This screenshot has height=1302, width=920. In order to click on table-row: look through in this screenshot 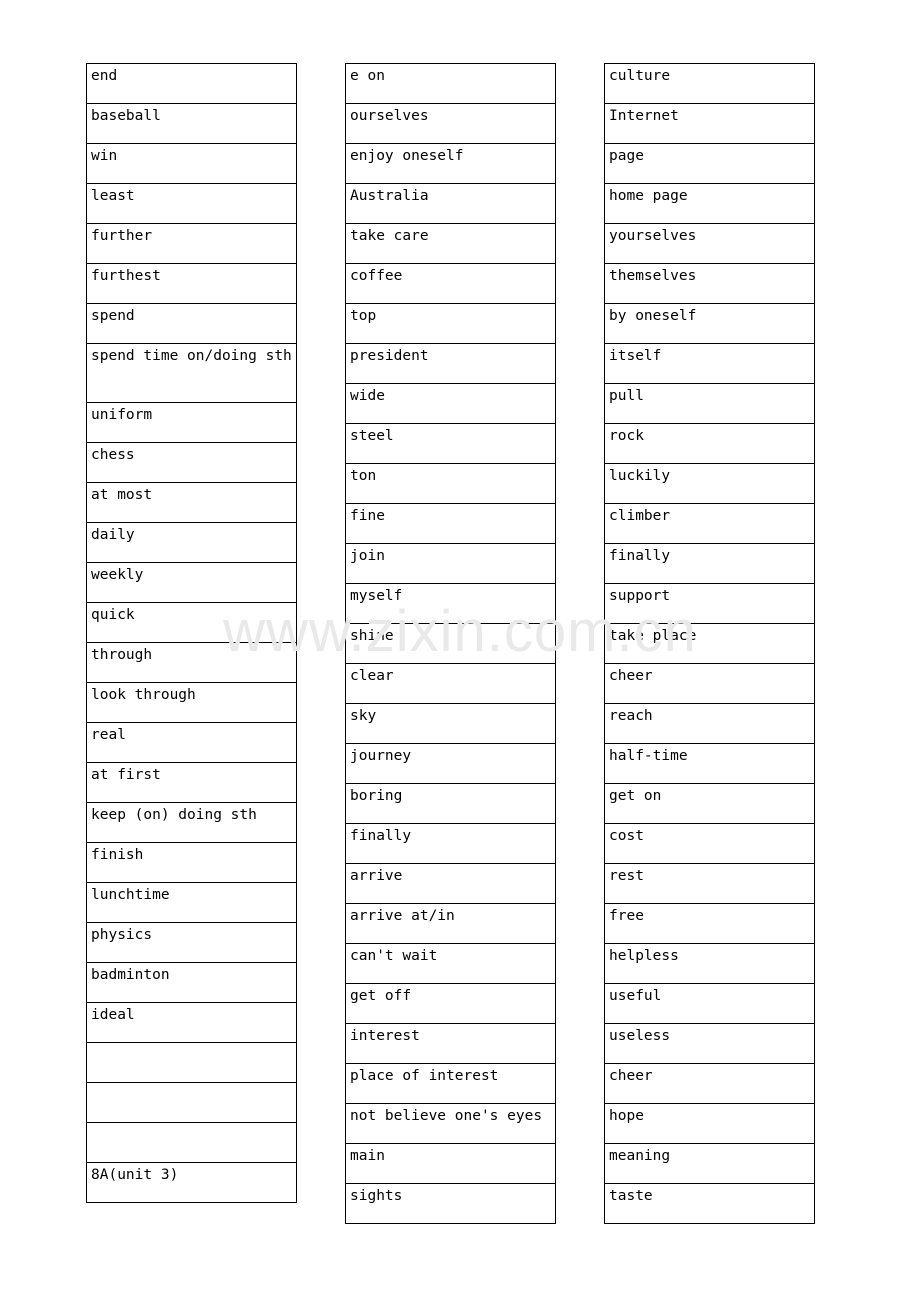, I will do `click(191, 702)`.